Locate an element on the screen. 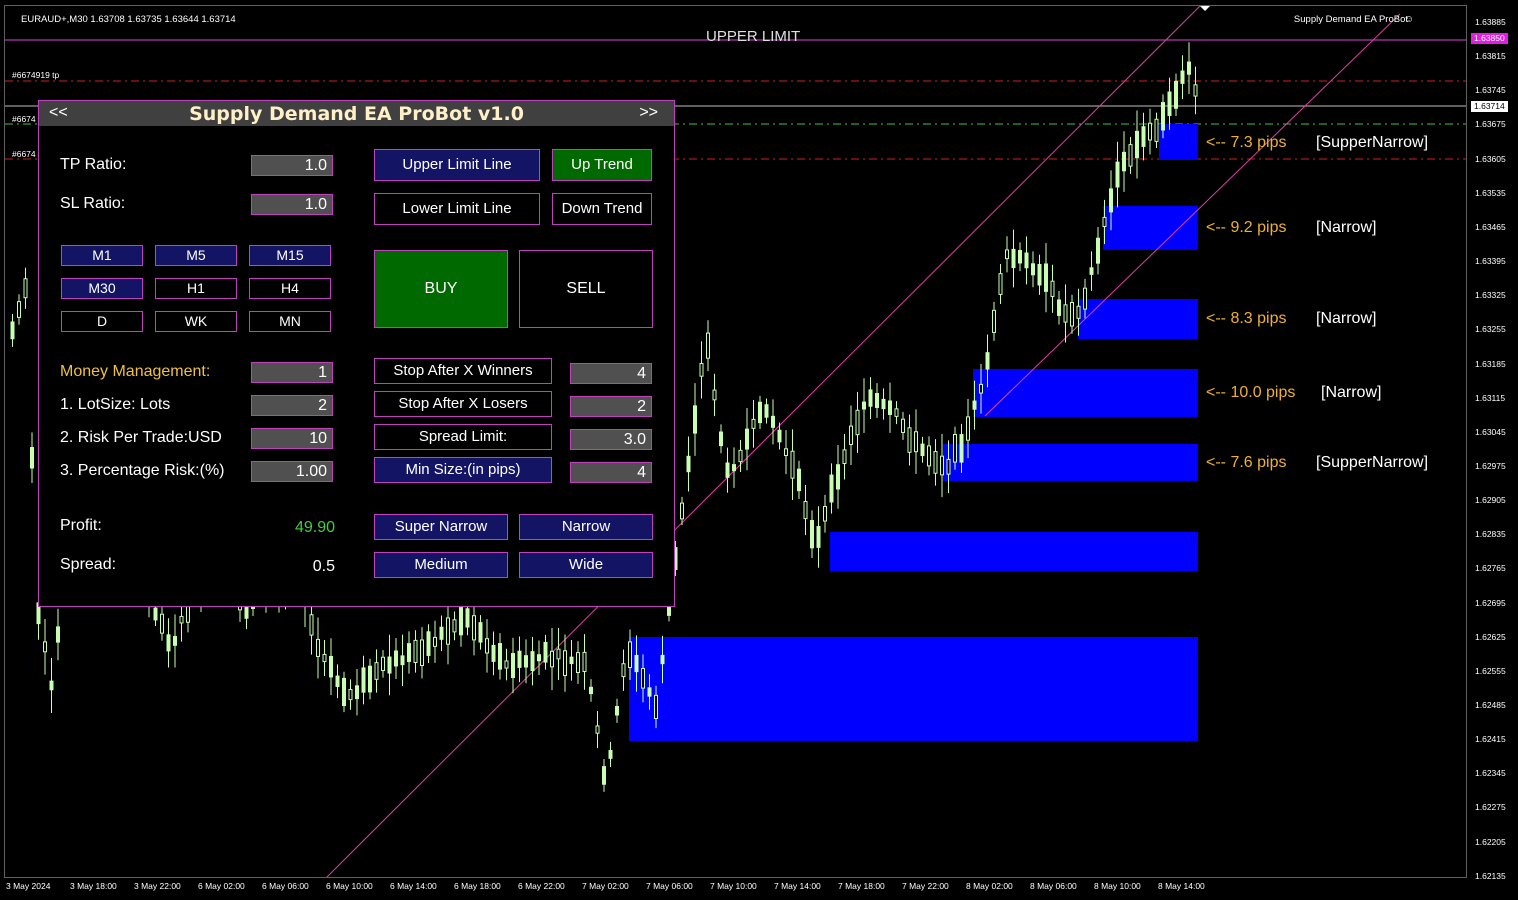 The width and height of the screenshot is (1518, 900). price-tick: 1.63675 is located at coordinates (1490, 124).